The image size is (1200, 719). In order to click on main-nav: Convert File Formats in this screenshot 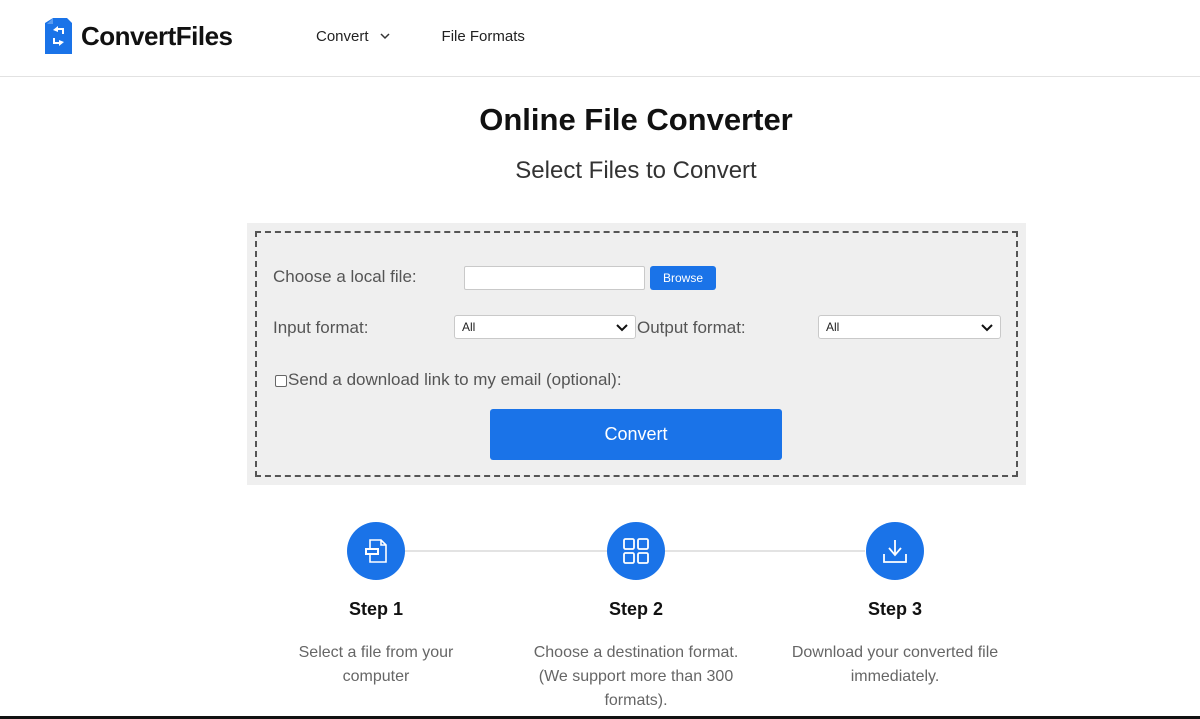, I will do `click(420, 36)`.